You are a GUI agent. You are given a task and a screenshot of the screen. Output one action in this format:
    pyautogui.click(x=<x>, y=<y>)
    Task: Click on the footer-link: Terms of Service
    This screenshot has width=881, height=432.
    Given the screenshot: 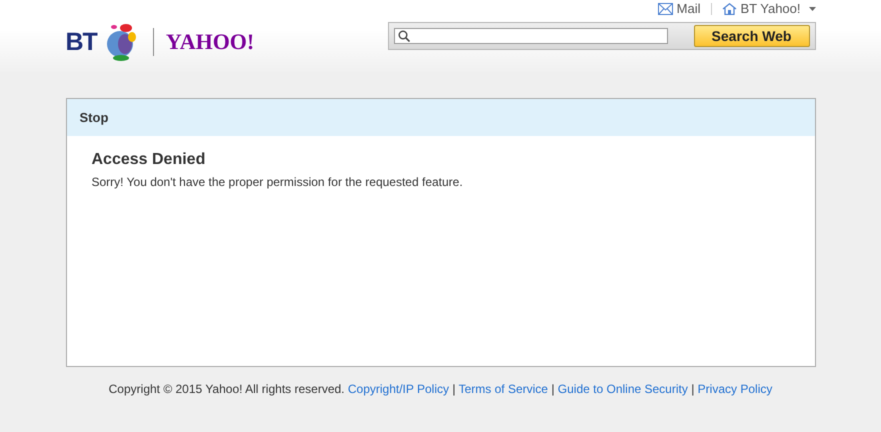 What is the action you would take?
    pyautogui.click(x=503, y=389)
    